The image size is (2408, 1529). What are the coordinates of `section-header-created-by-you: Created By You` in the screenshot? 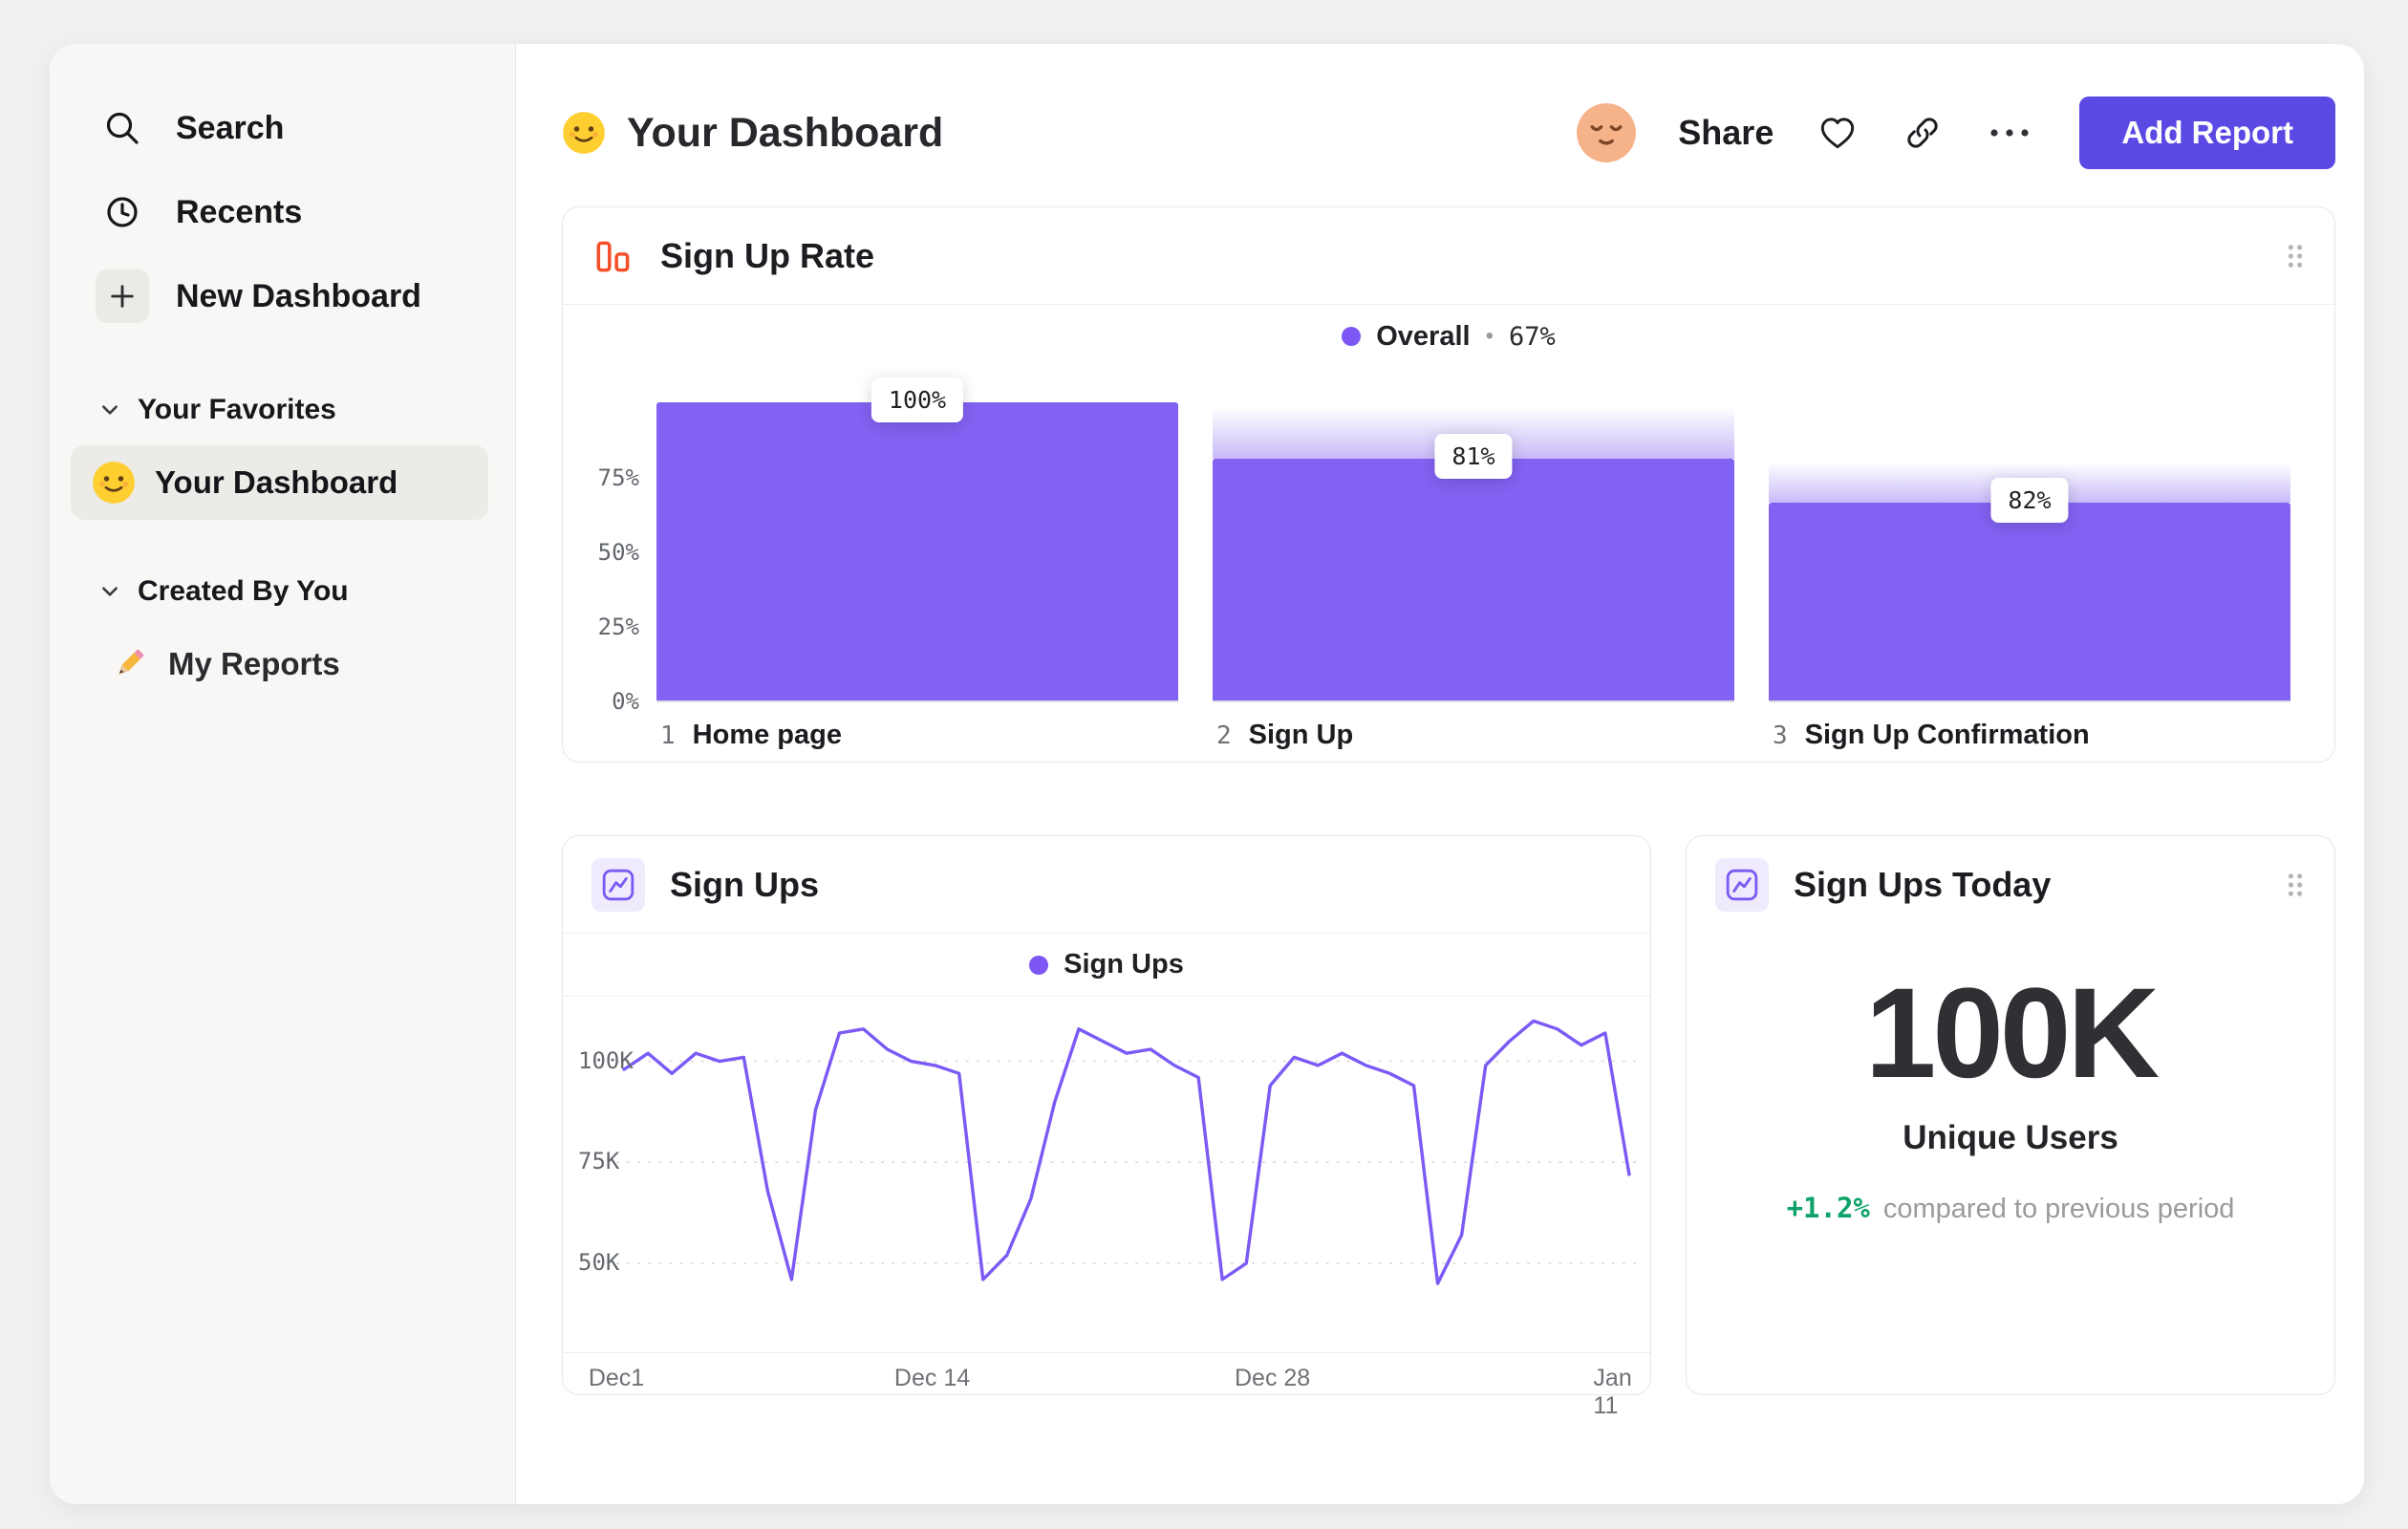 It's located at (283, 591).